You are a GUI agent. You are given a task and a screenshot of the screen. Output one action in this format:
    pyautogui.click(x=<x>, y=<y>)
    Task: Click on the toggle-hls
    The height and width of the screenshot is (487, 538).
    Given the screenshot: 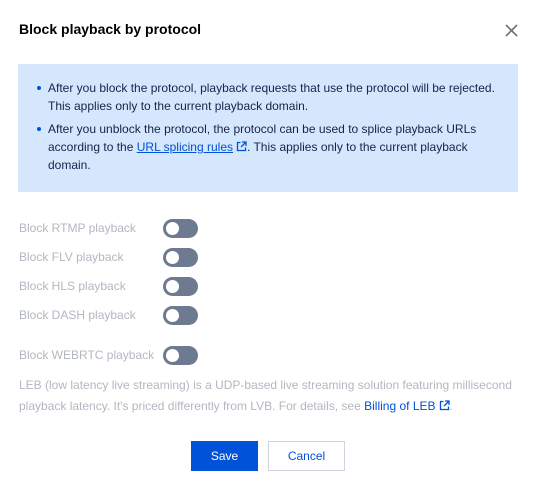 What is the action you would take?
    pyautogui.click(x=180, y=286)
    